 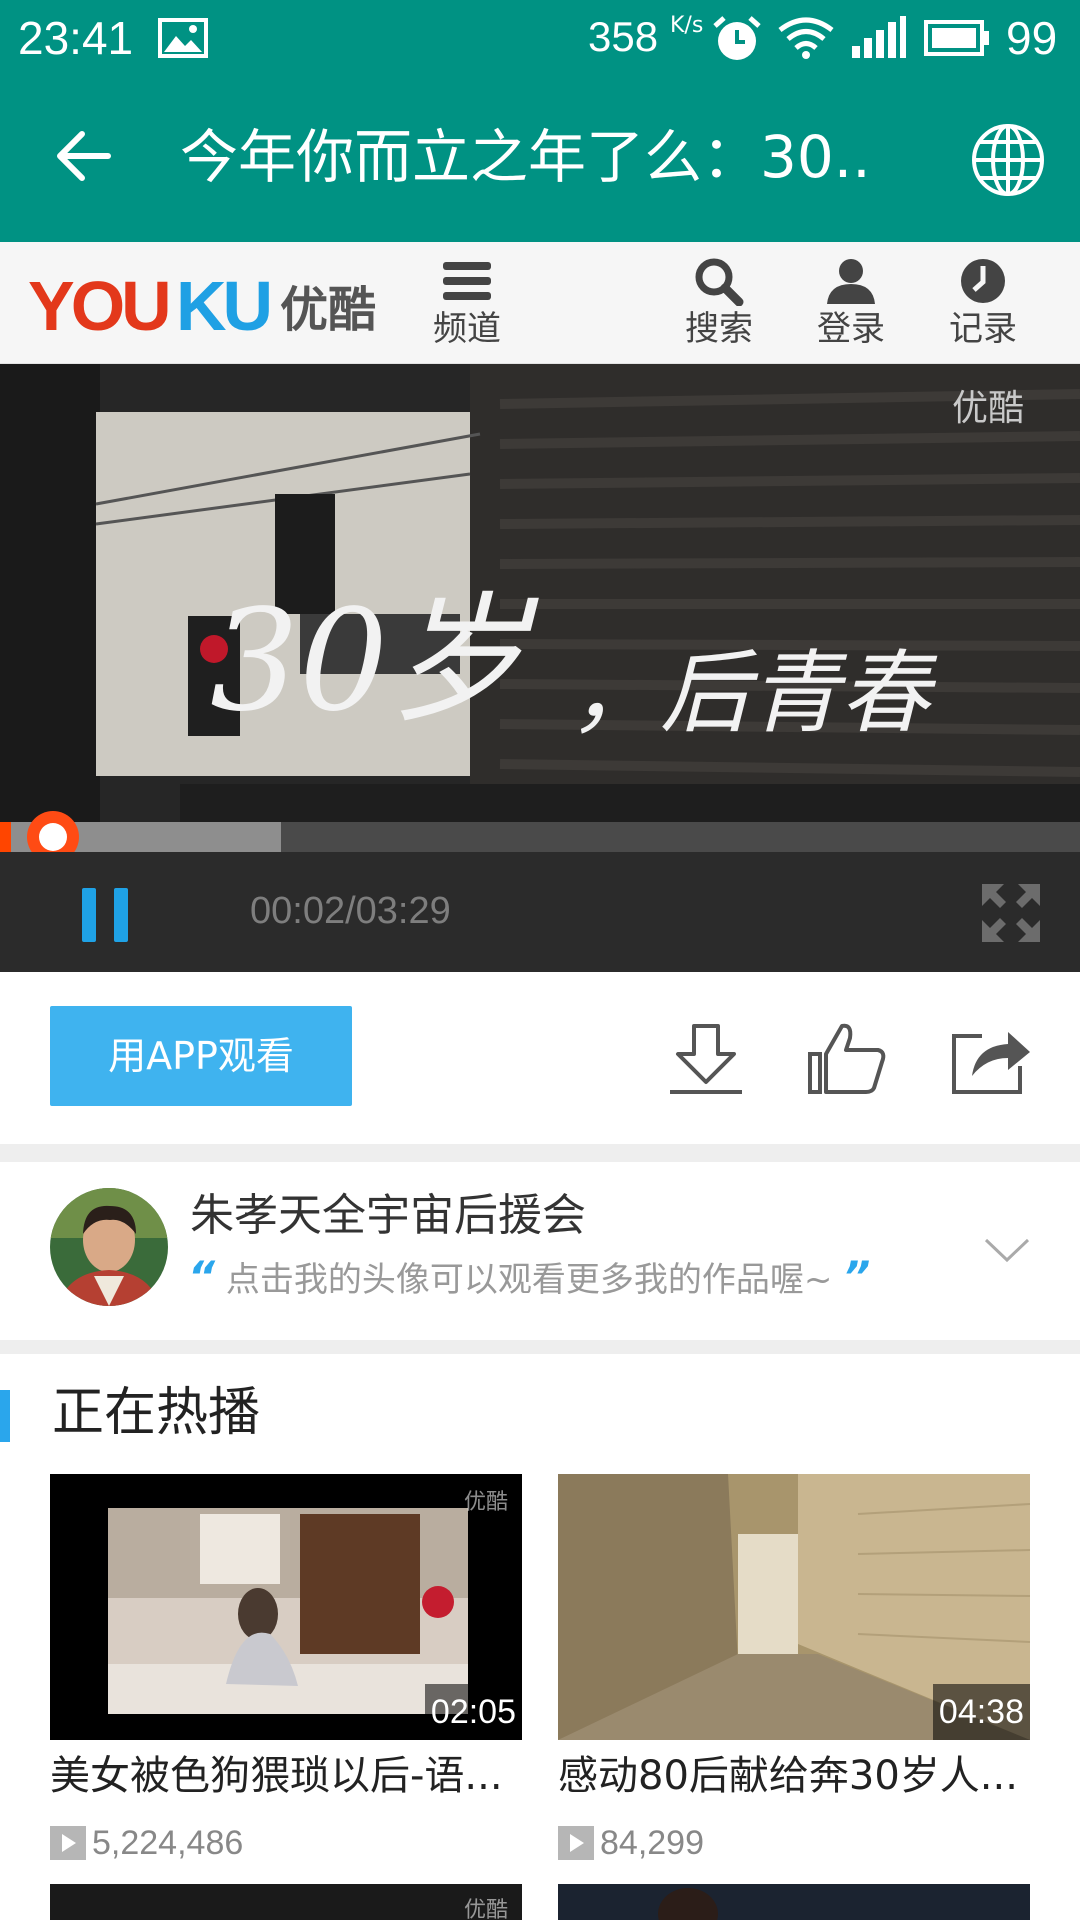 What do you see at coordinates (1032, 38) in the screenshot?
I see `battery-percent: 99` at bounding box center [1032, 38].